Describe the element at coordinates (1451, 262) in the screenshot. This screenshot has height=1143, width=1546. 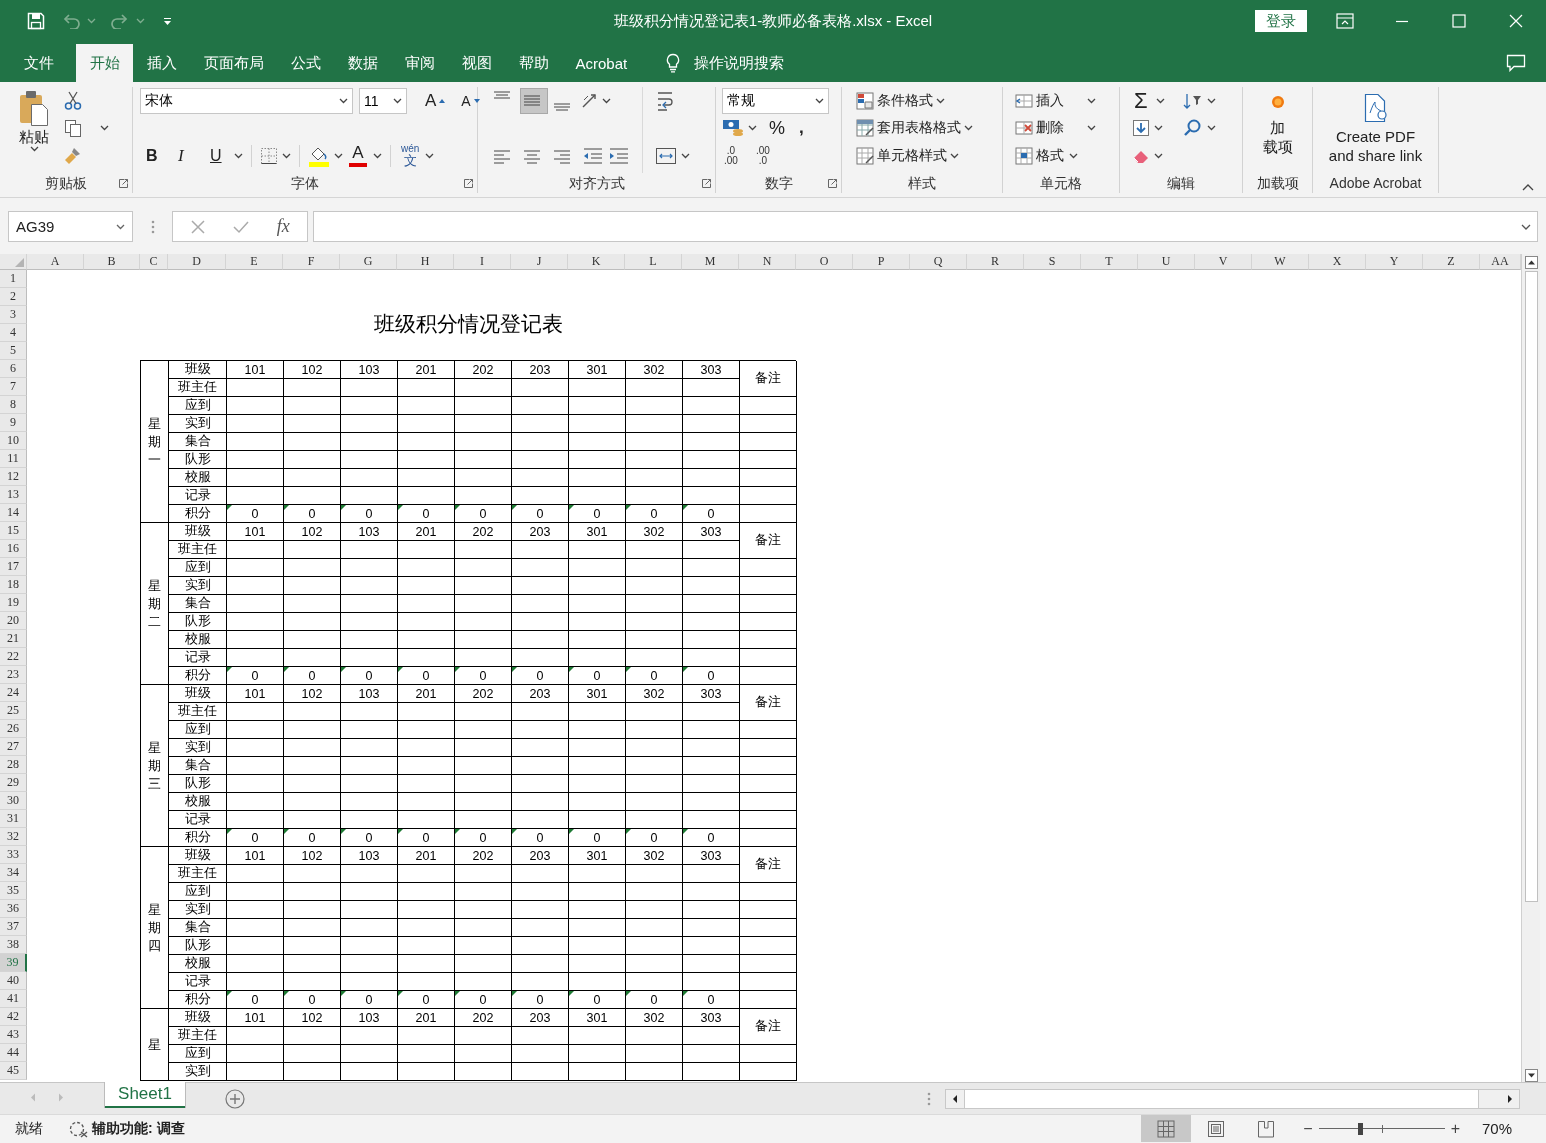
I see `column-header: Z` at that location.